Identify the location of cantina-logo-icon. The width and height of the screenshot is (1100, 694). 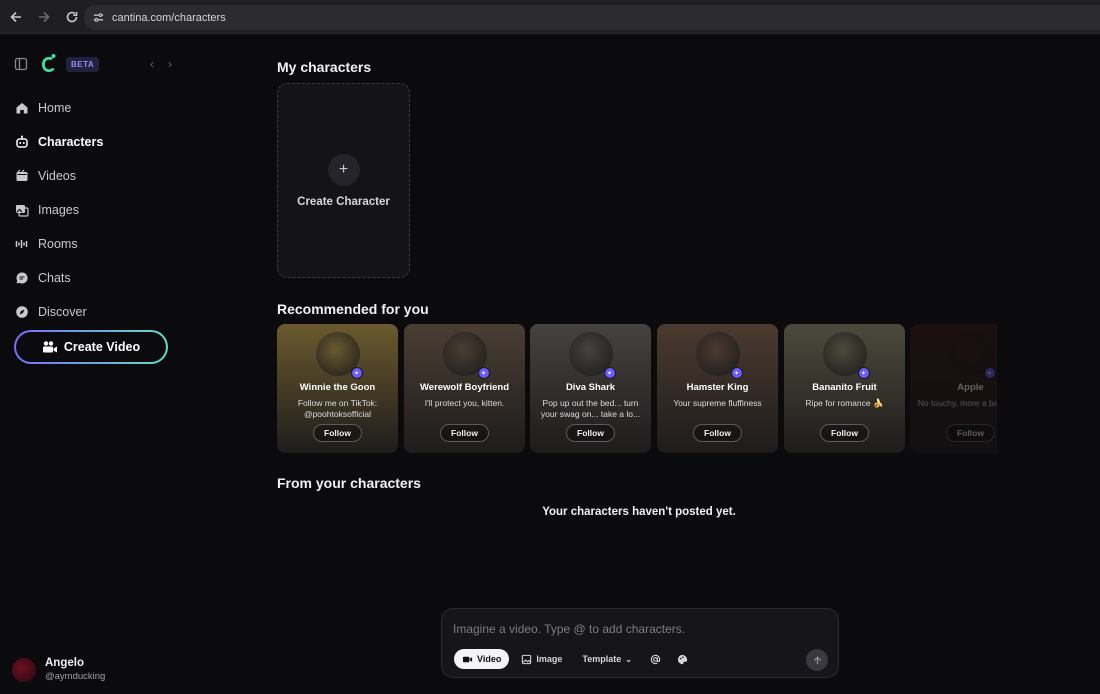
(49, 64).